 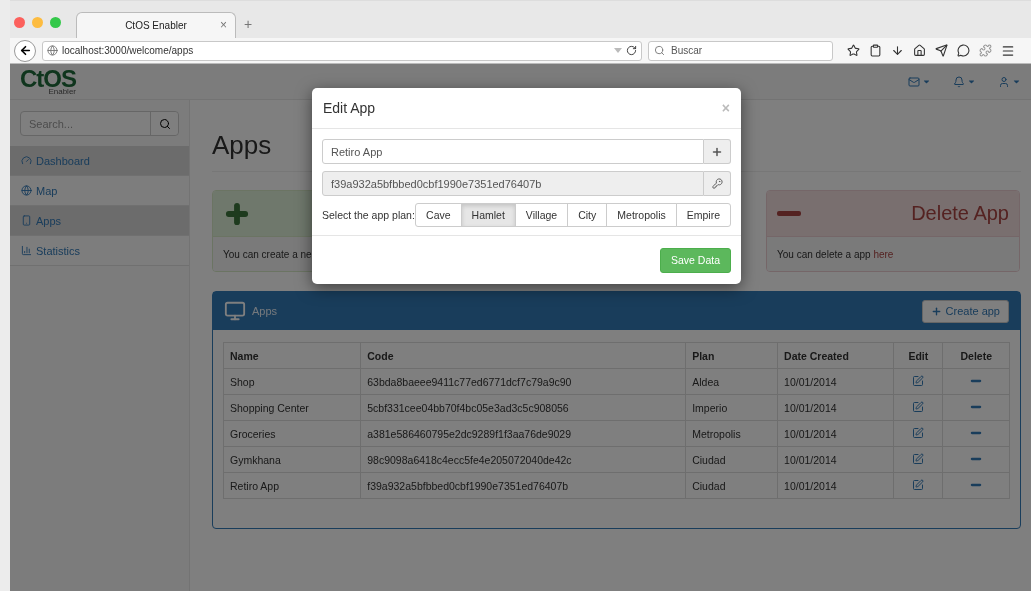 I want to click on plan-option: Metropolis, so click(x=641, y=215).